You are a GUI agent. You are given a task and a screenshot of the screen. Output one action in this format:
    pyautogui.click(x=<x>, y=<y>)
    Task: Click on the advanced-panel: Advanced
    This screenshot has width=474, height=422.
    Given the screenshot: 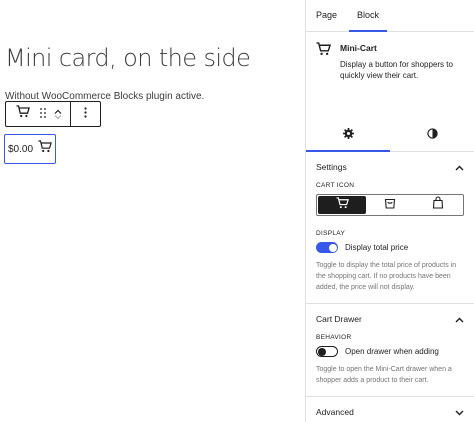 What is the action you would take?
    pyautogui.click(x=390, y=409)
    